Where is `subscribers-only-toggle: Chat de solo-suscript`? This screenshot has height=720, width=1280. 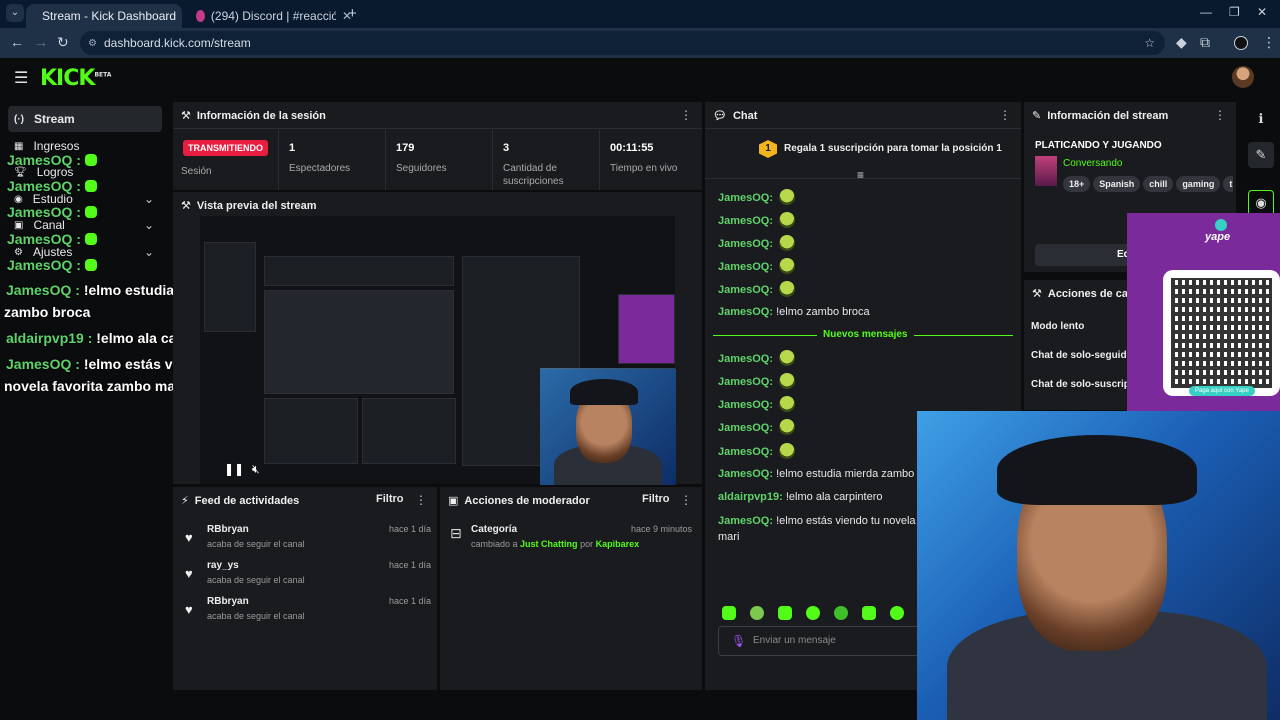 subscribers-only-toggle: Chat de solo-suscript is located at coordinates (1082, 384).